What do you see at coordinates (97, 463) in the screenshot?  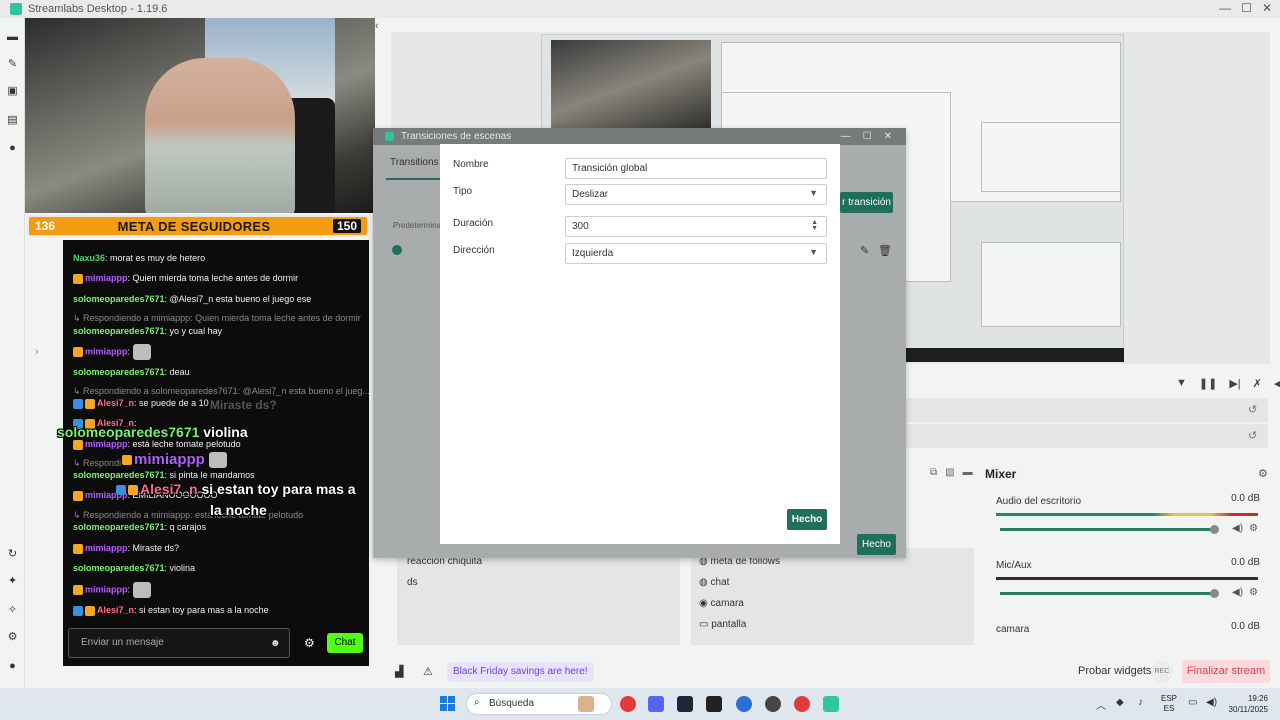 I see `chat-reply: ↳ Respondi` at bounding box center [97, 463].